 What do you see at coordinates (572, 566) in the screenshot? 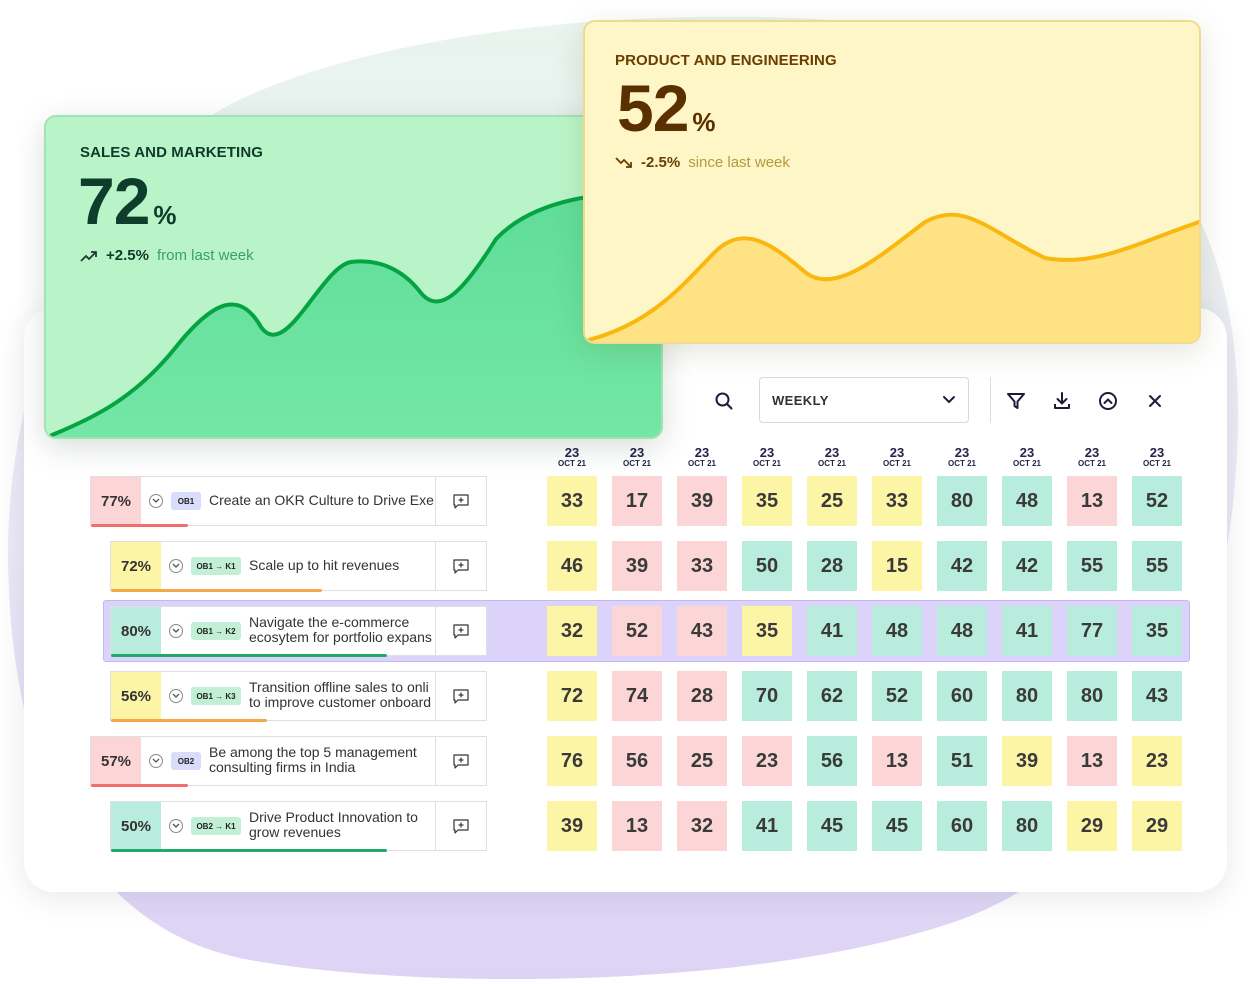
I see `score-cell: 46` at bounding box center [572, 566].